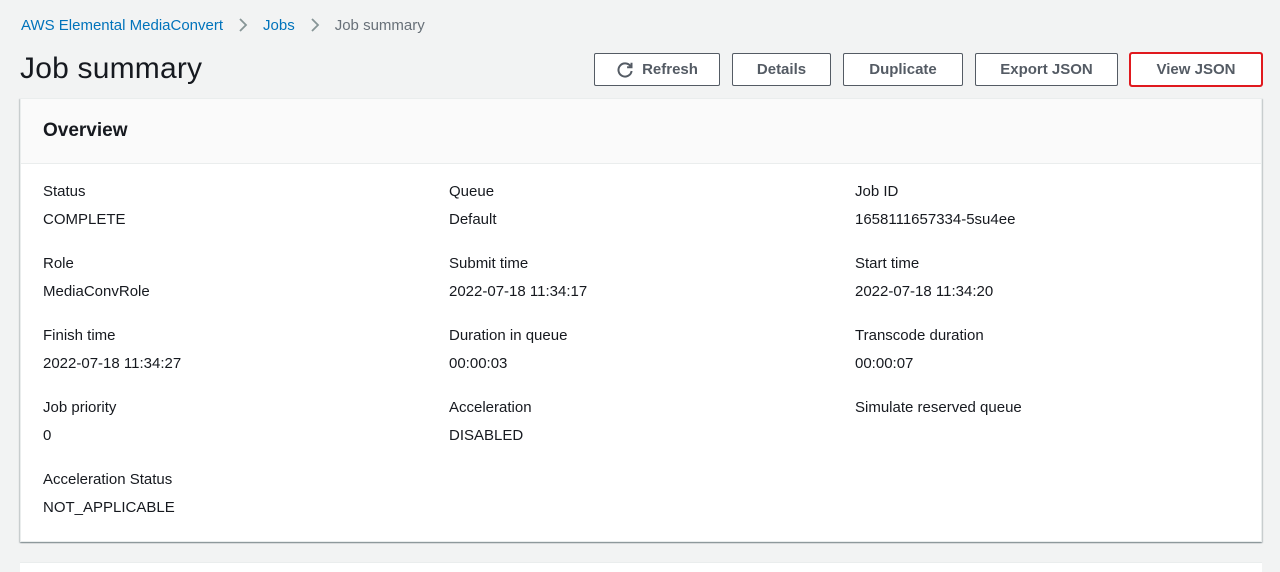 The image size is (1280, 572). I want to click on field-label: Submit time, so click(489, 263).